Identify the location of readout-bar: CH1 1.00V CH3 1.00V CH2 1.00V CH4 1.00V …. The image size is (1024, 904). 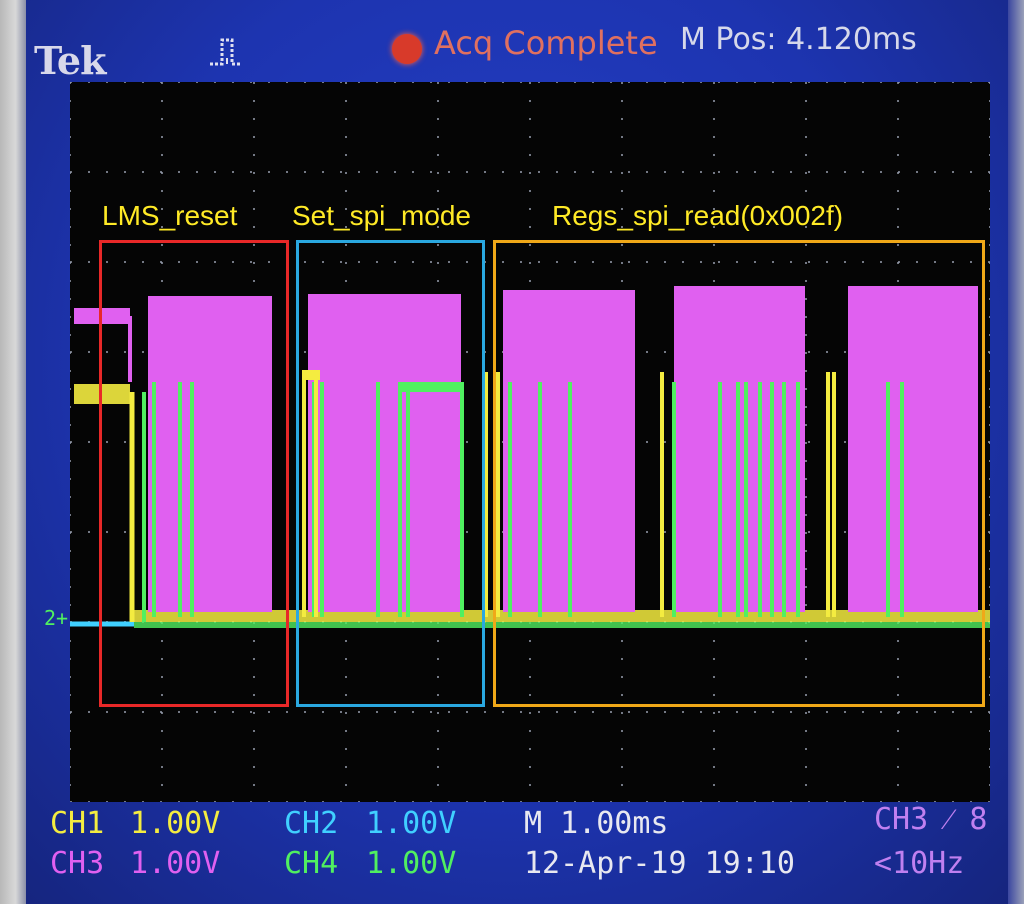
(517, 852).